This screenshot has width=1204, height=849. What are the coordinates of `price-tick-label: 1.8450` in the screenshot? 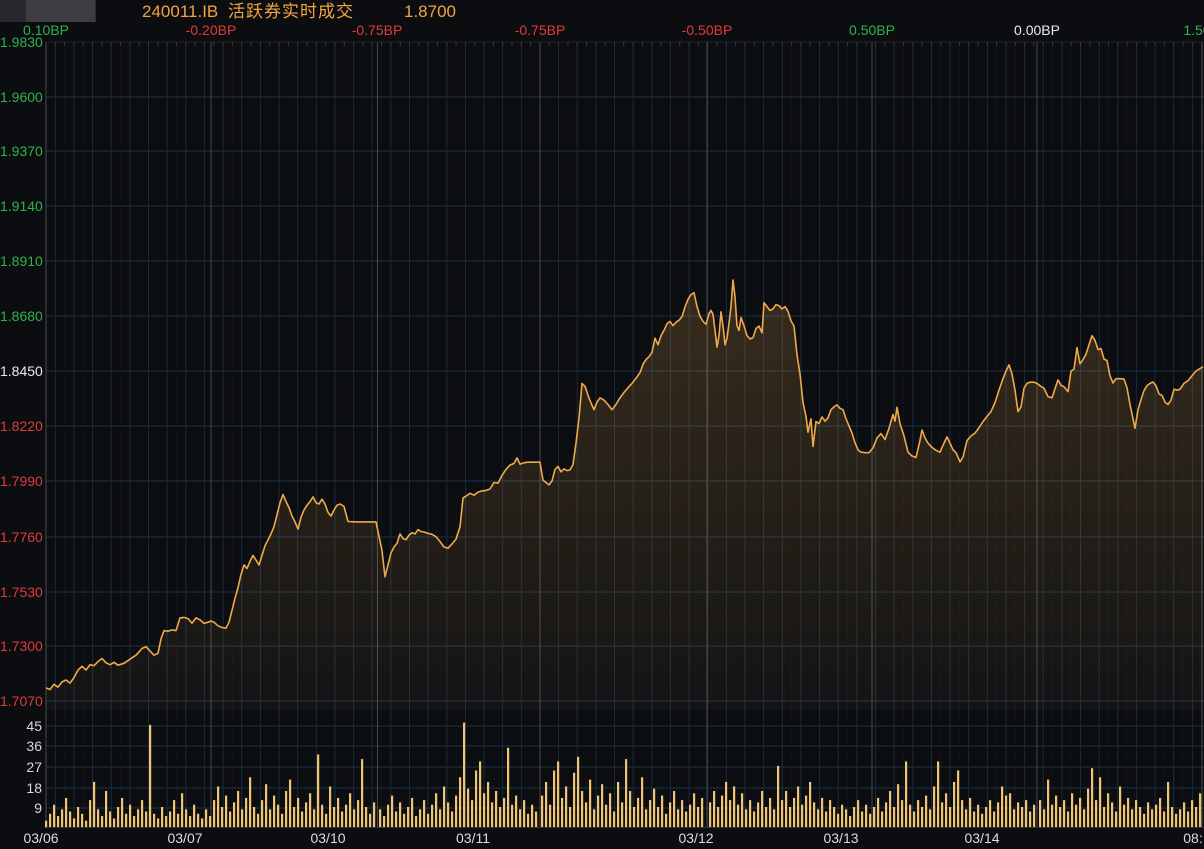 It's located at (21, 371).